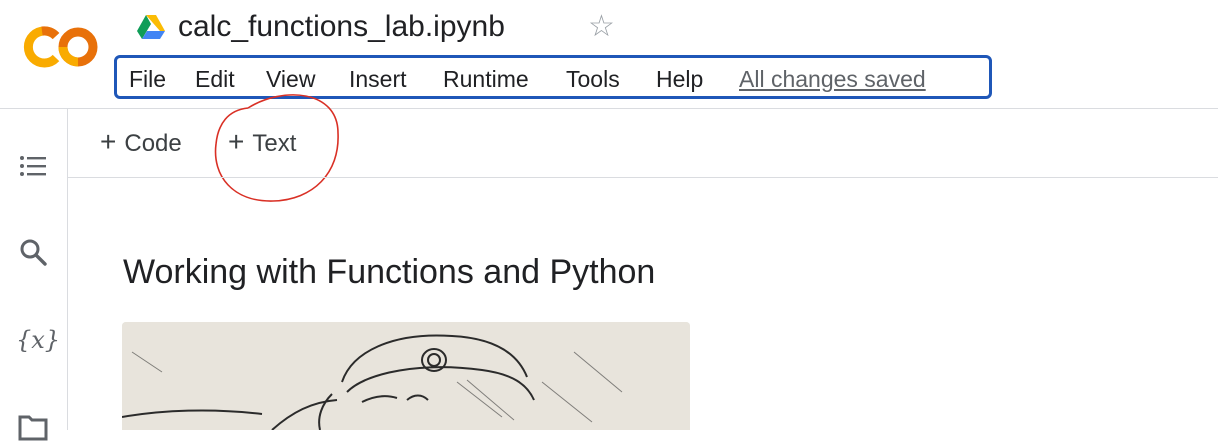 The image size is (1218, 443). I want to click on add-code-label: Code, so click(153, 143).